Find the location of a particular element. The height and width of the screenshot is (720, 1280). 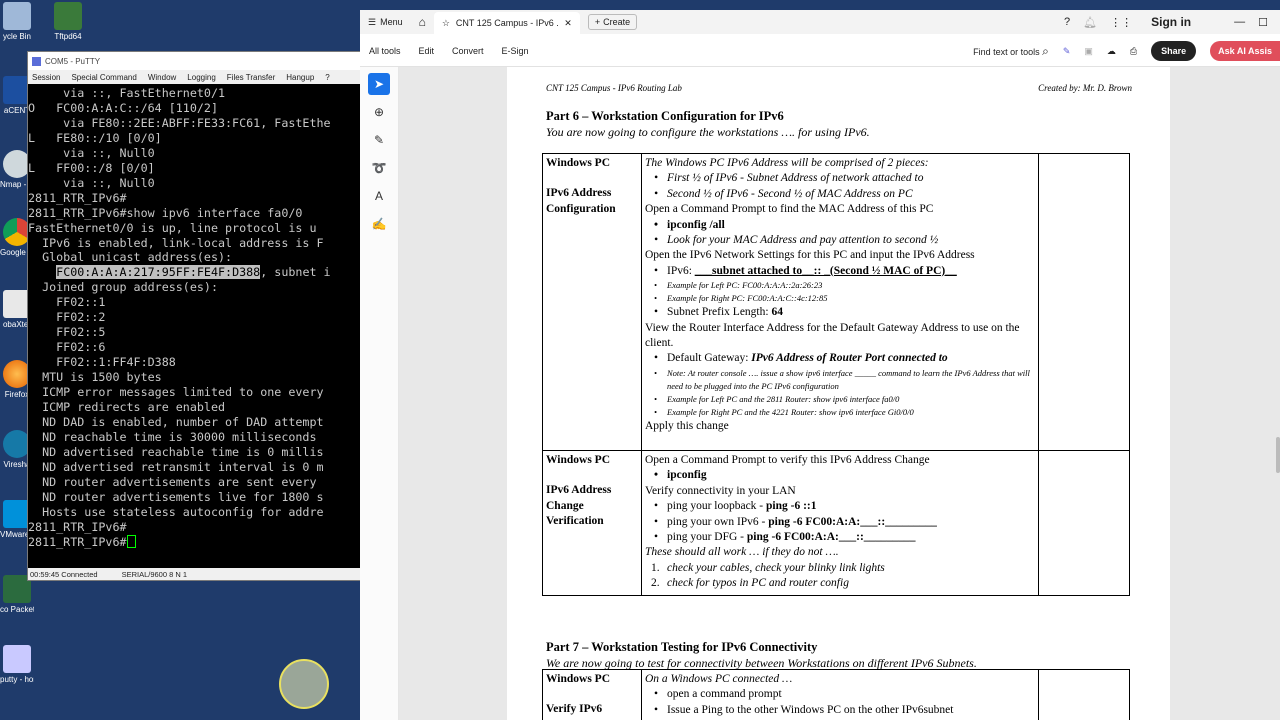

terminal-line: FF02::6 is located at coordinates (67, 347).